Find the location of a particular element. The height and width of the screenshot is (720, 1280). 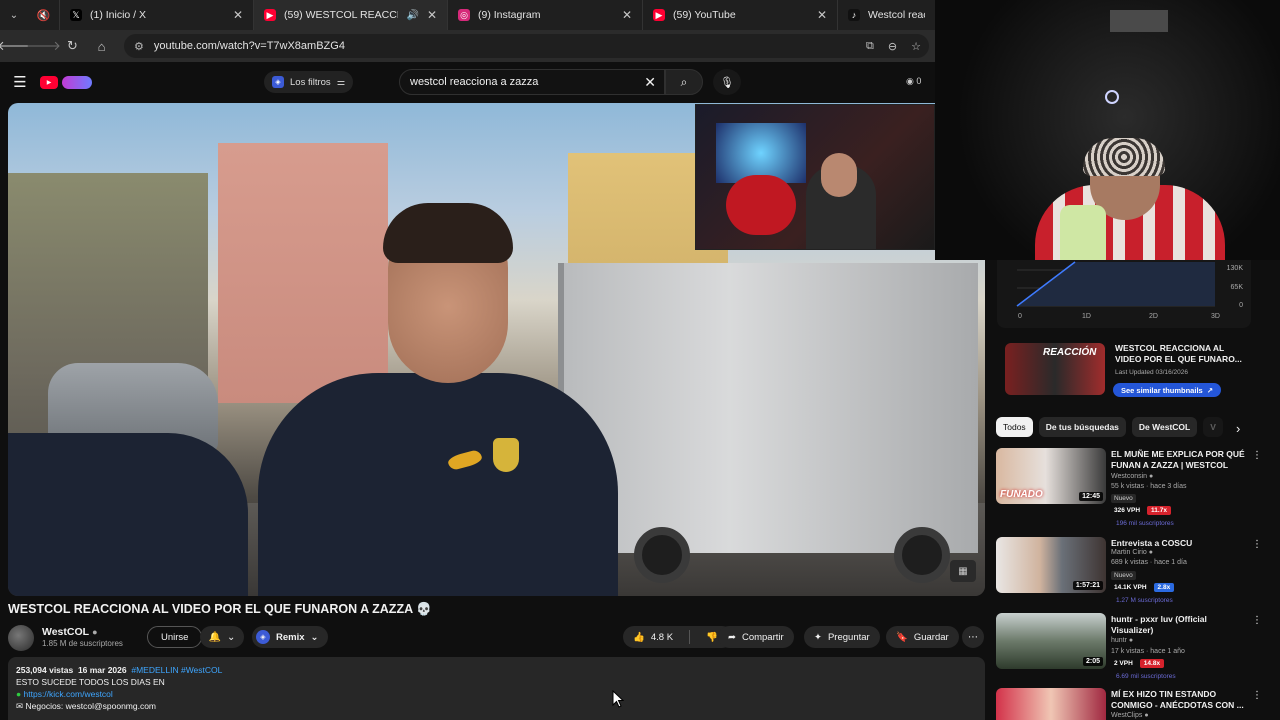

chip-de-tus-busquedas: De tus búsquedas is located at coordinates (1082, 427).